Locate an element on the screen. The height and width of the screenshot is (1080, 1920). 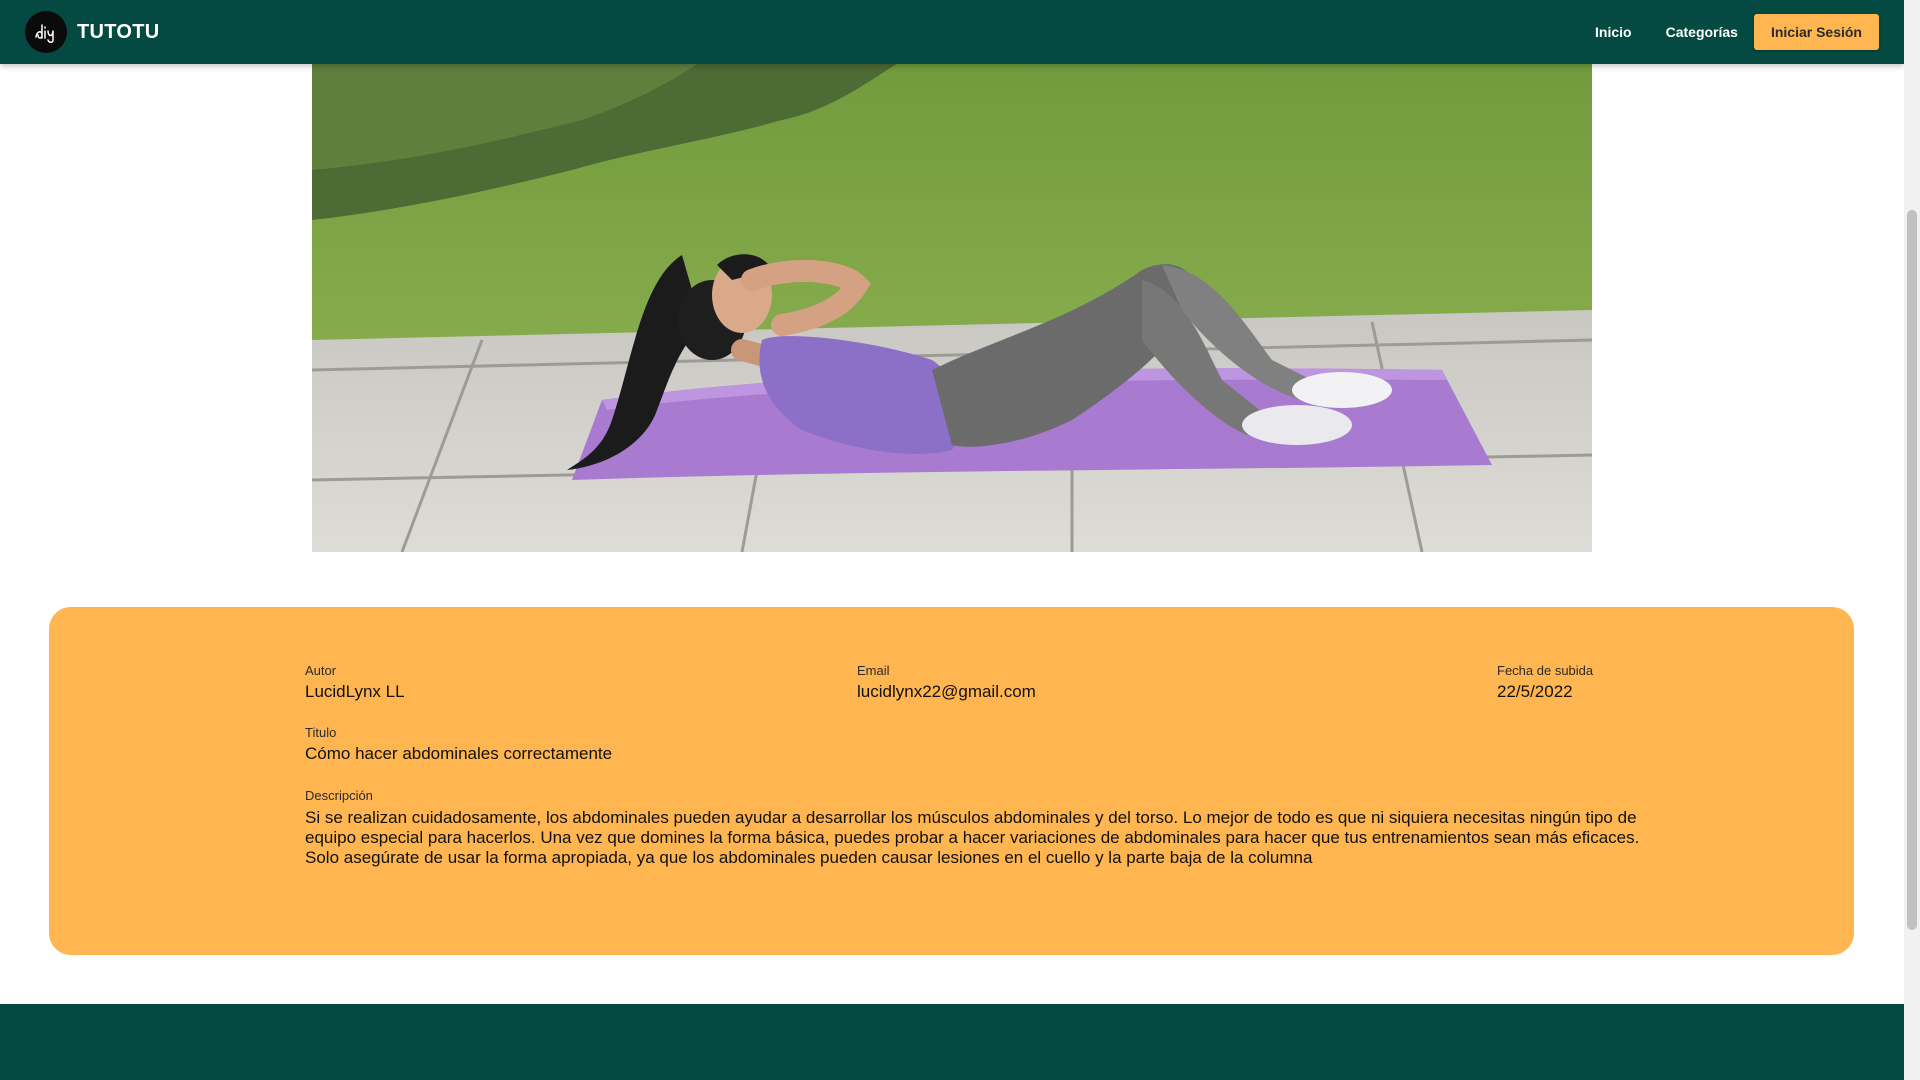
nav-menu: Inicio Categorías Iniciar Sesión is located at coordinates (1737, 32).